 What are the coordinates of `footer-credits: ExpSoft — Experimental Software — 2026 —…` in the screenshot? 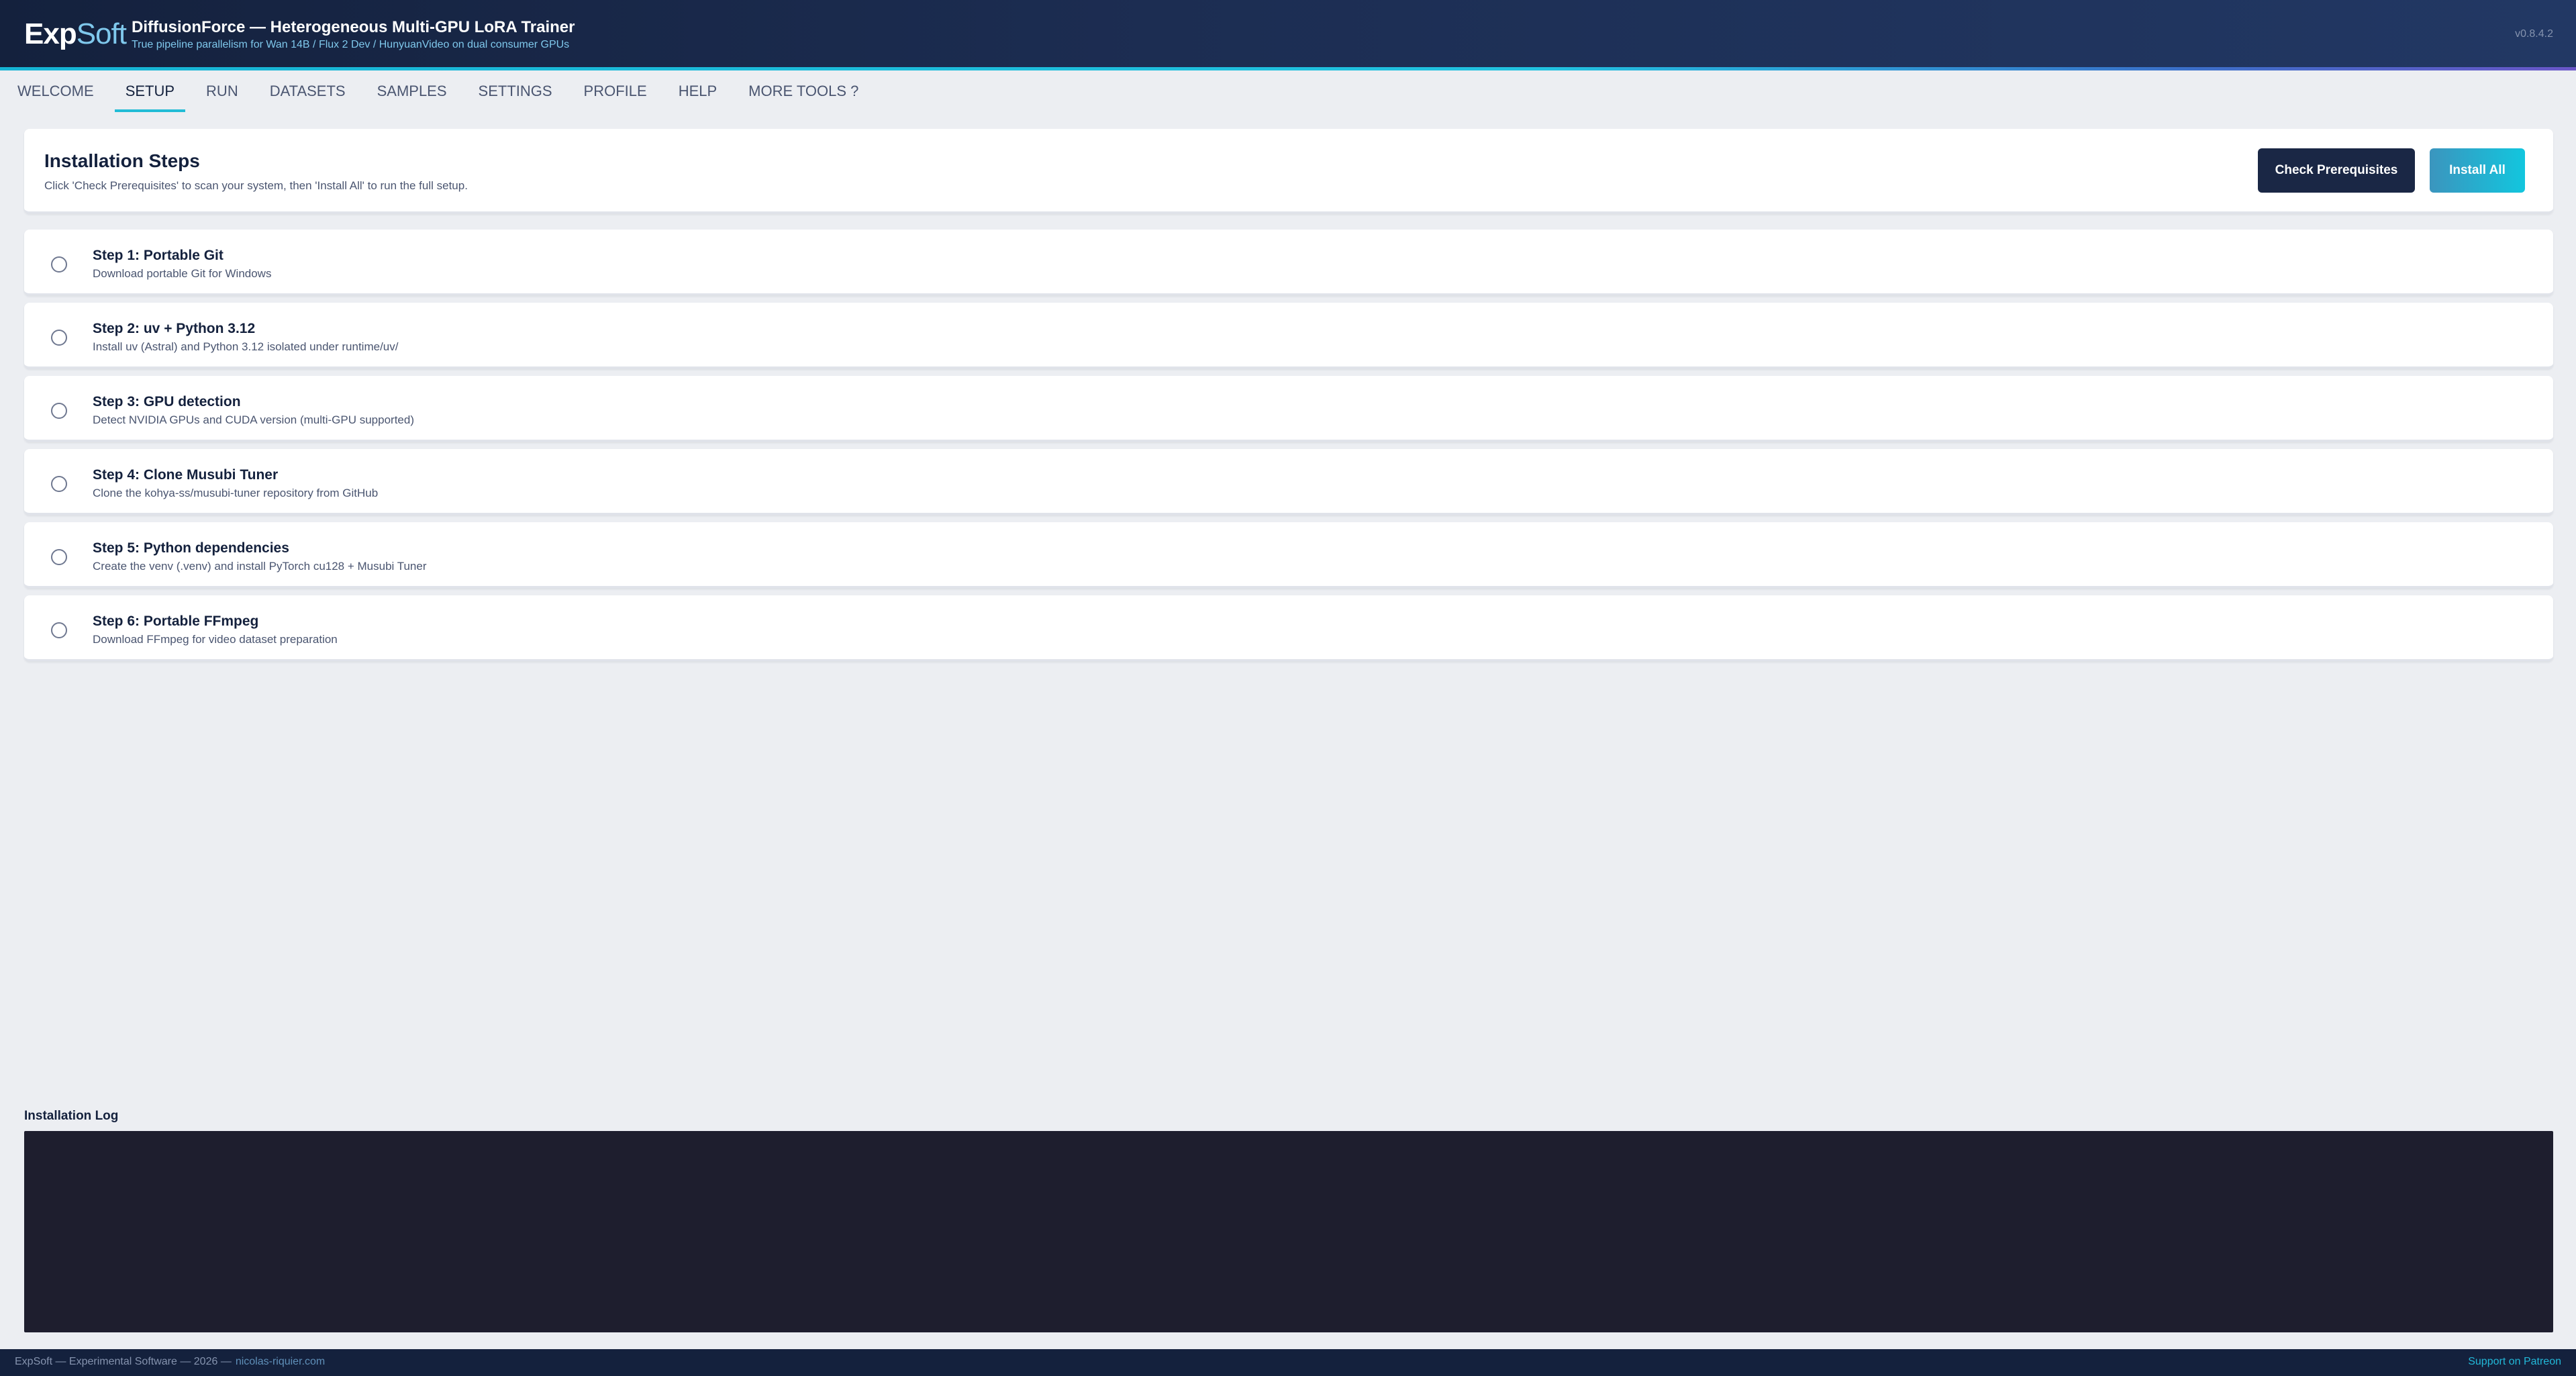 It's located at (170, 1362).